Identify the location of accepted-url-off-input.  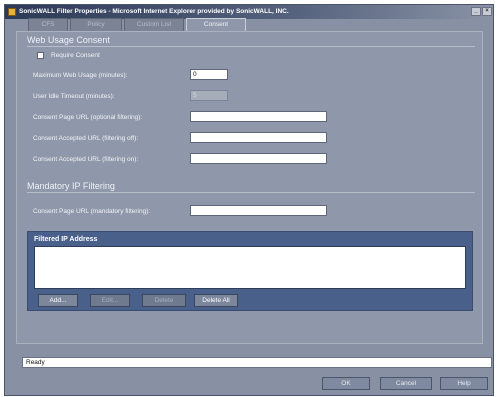
(258, 137).